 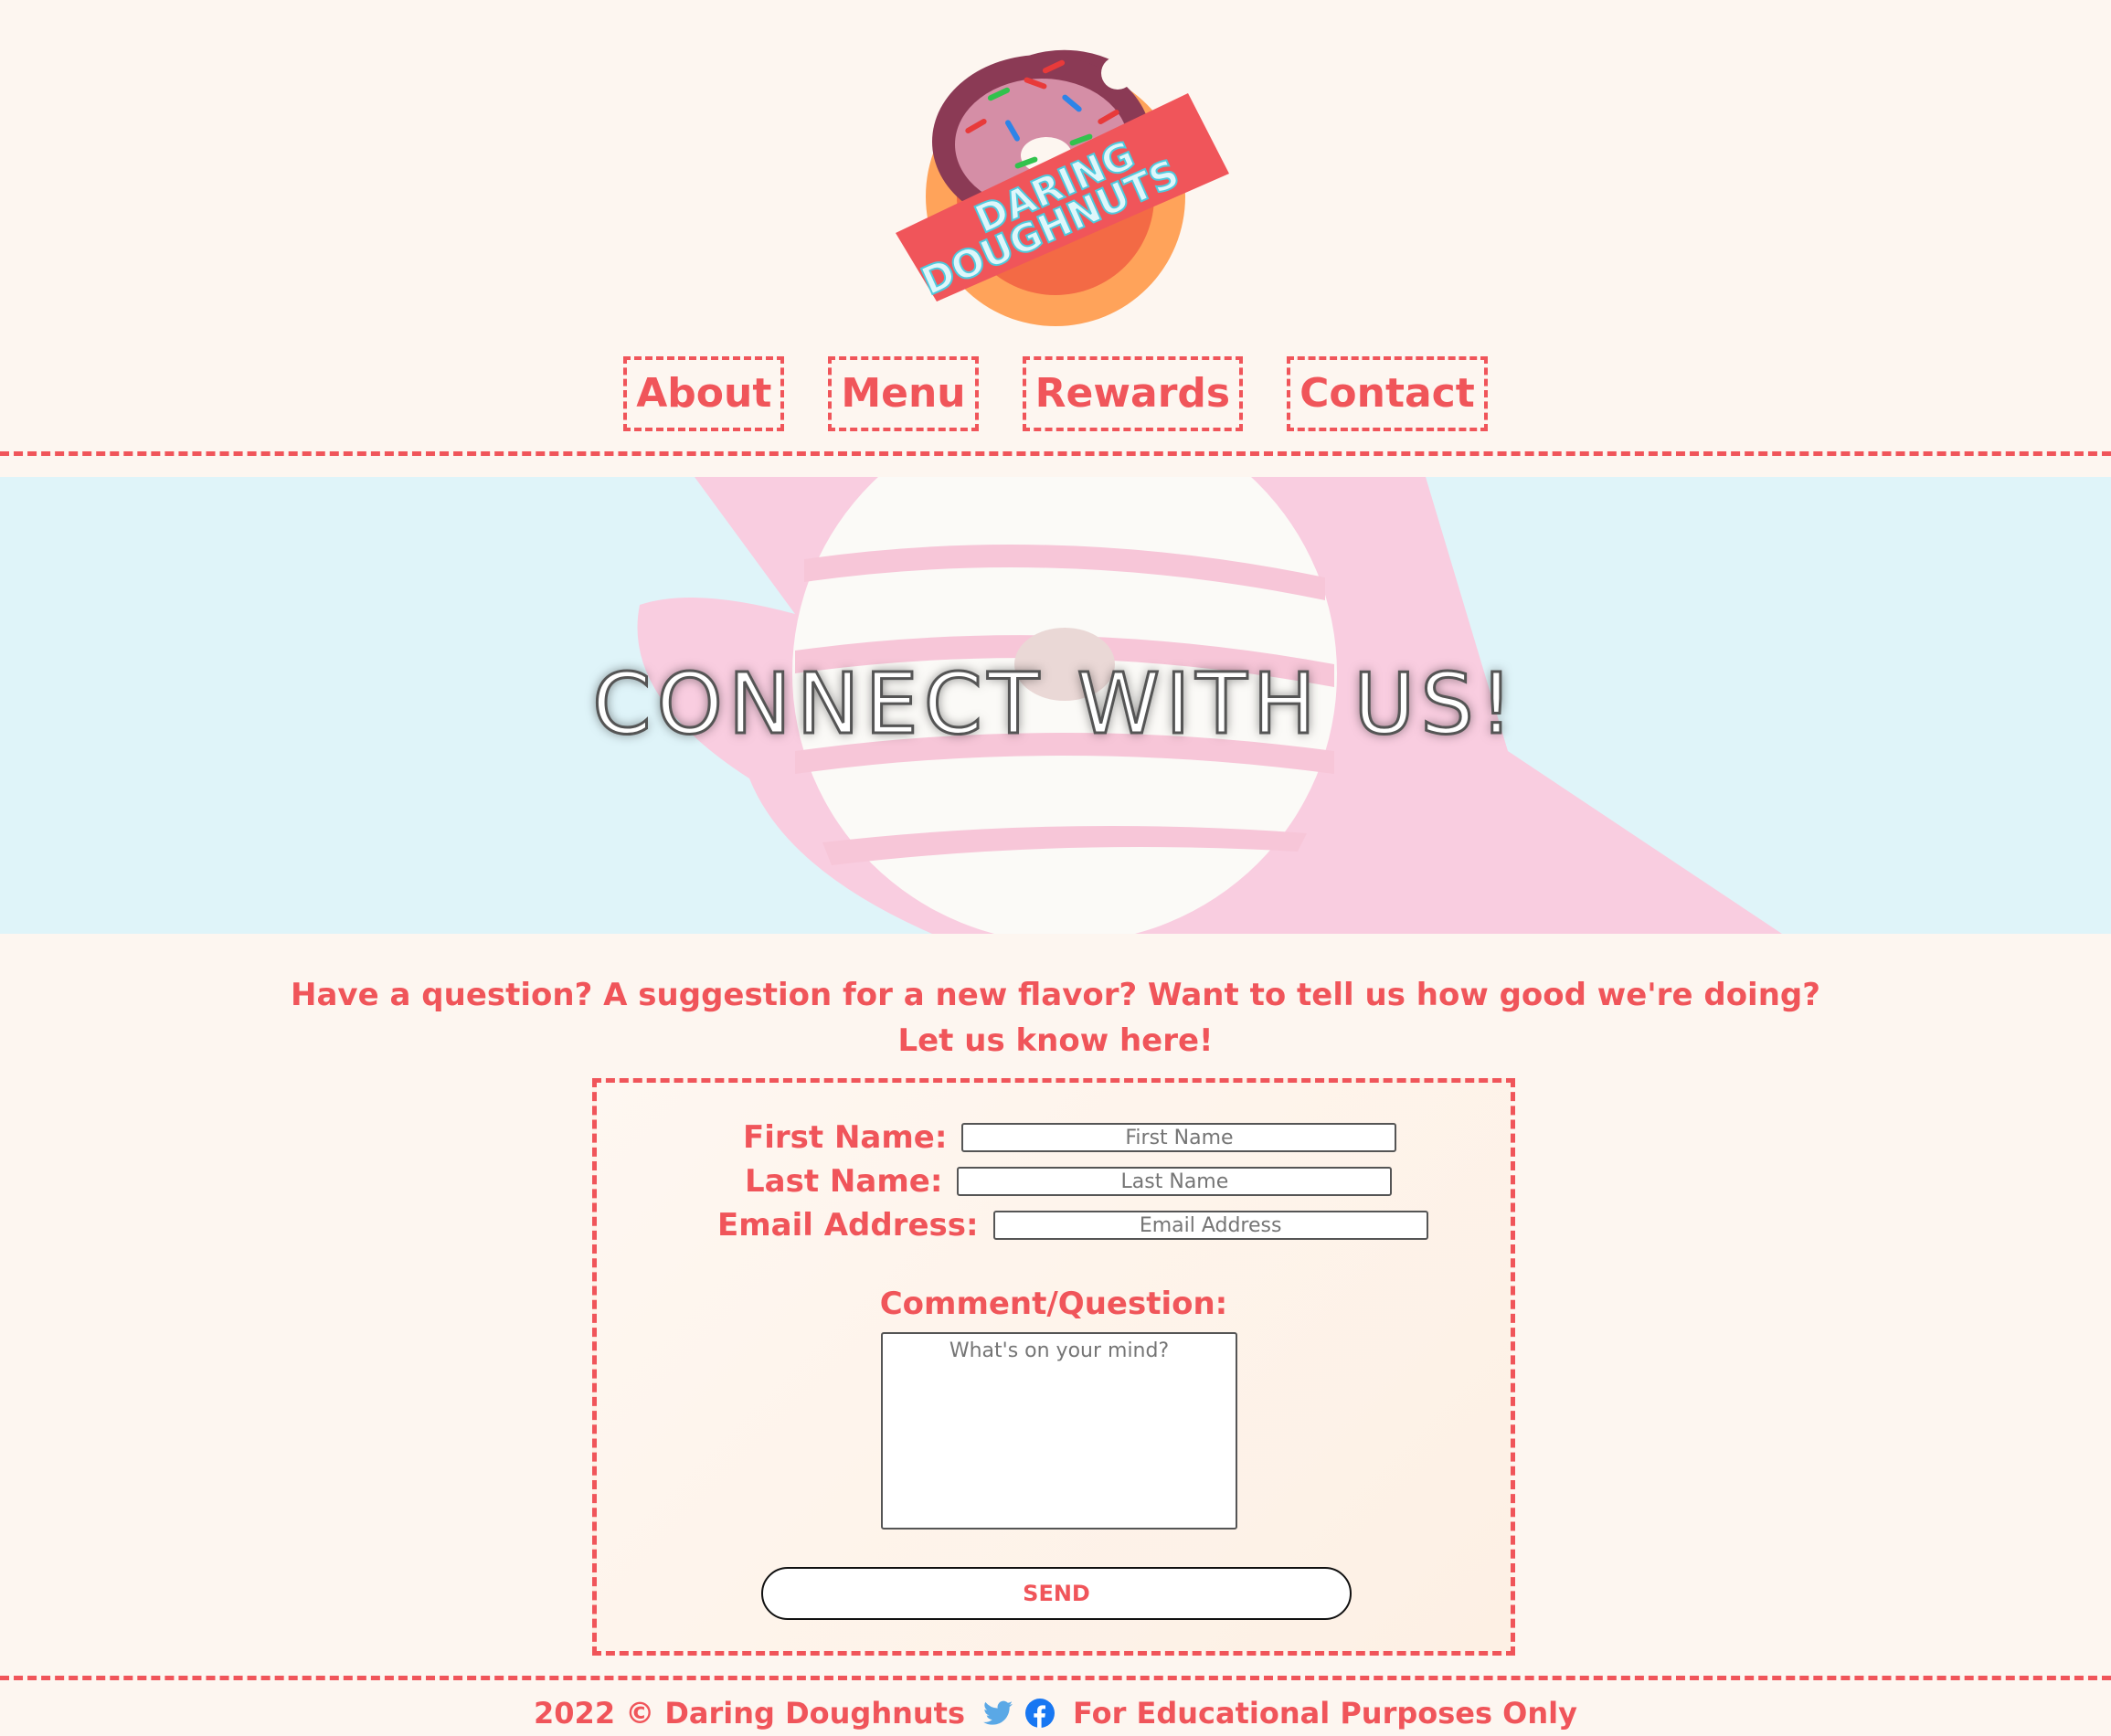 I want to click on nav-about: About, so click(x=704, y=393).